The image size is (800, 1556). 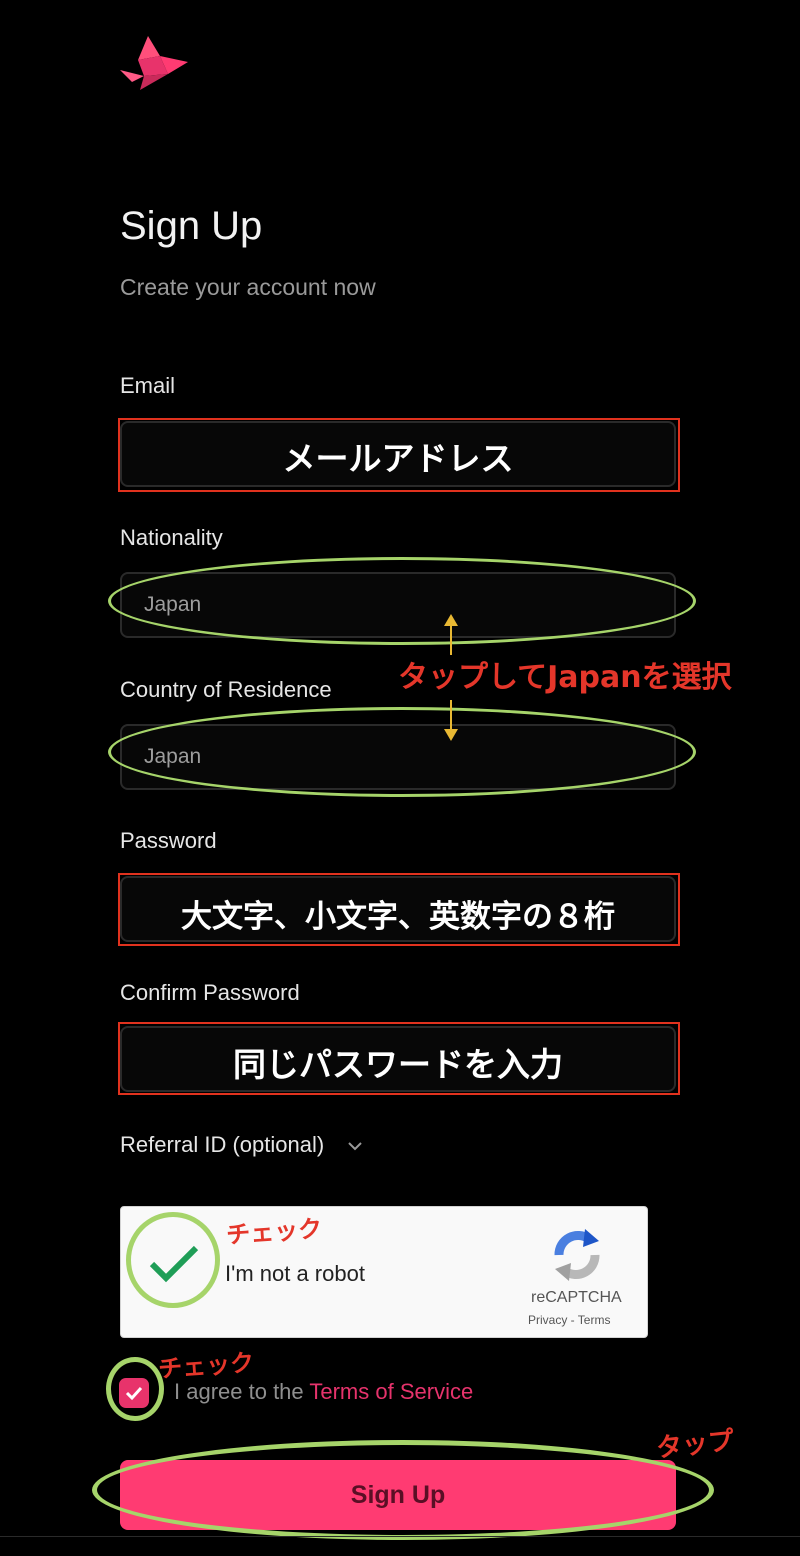 What do you see at coordinates (695, 1444) in the screenshot?
I see `tap-annotation: タップ` at bounding box center [695, 1444].